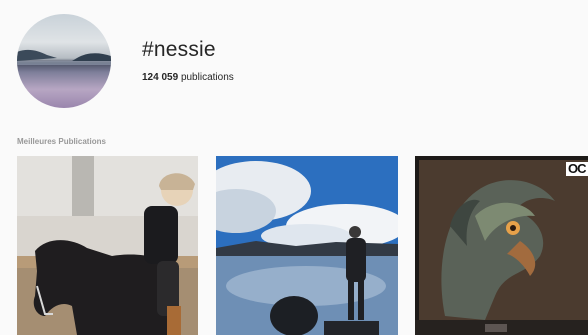 The width and height of the screenshot is (588, 335). What do you see at coordinates (207, 77) in the screenshot?
I see `post-count-label: publications` at bounding box center [207, 77].